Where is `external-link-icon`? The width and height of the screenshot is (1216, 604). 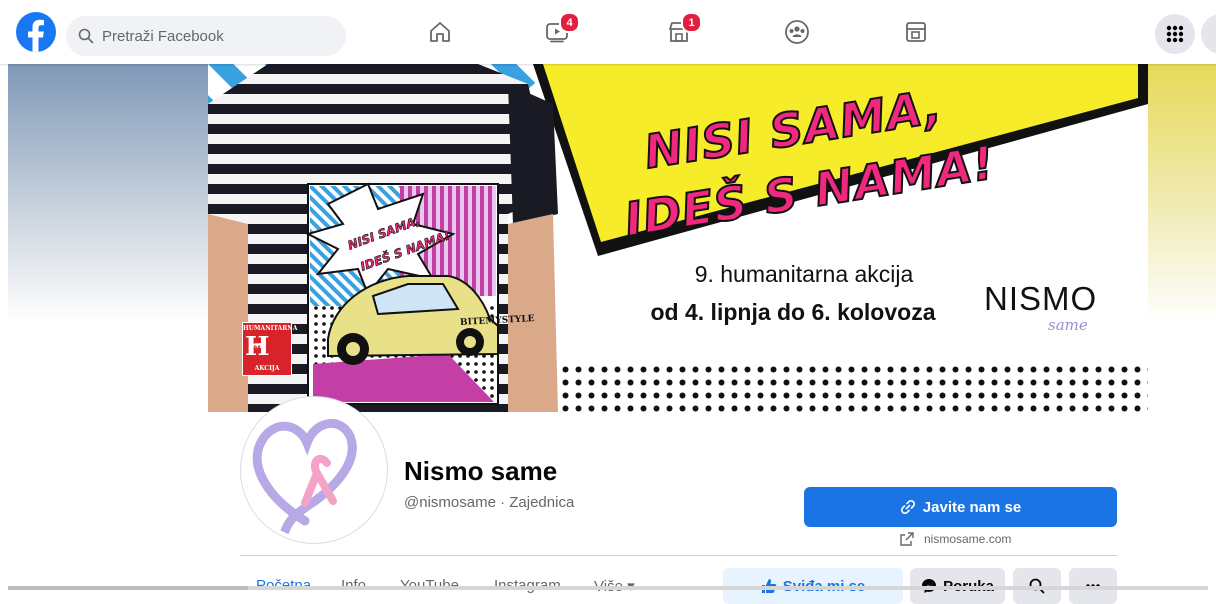 external-link-icon is located at coordinates (907, 539).